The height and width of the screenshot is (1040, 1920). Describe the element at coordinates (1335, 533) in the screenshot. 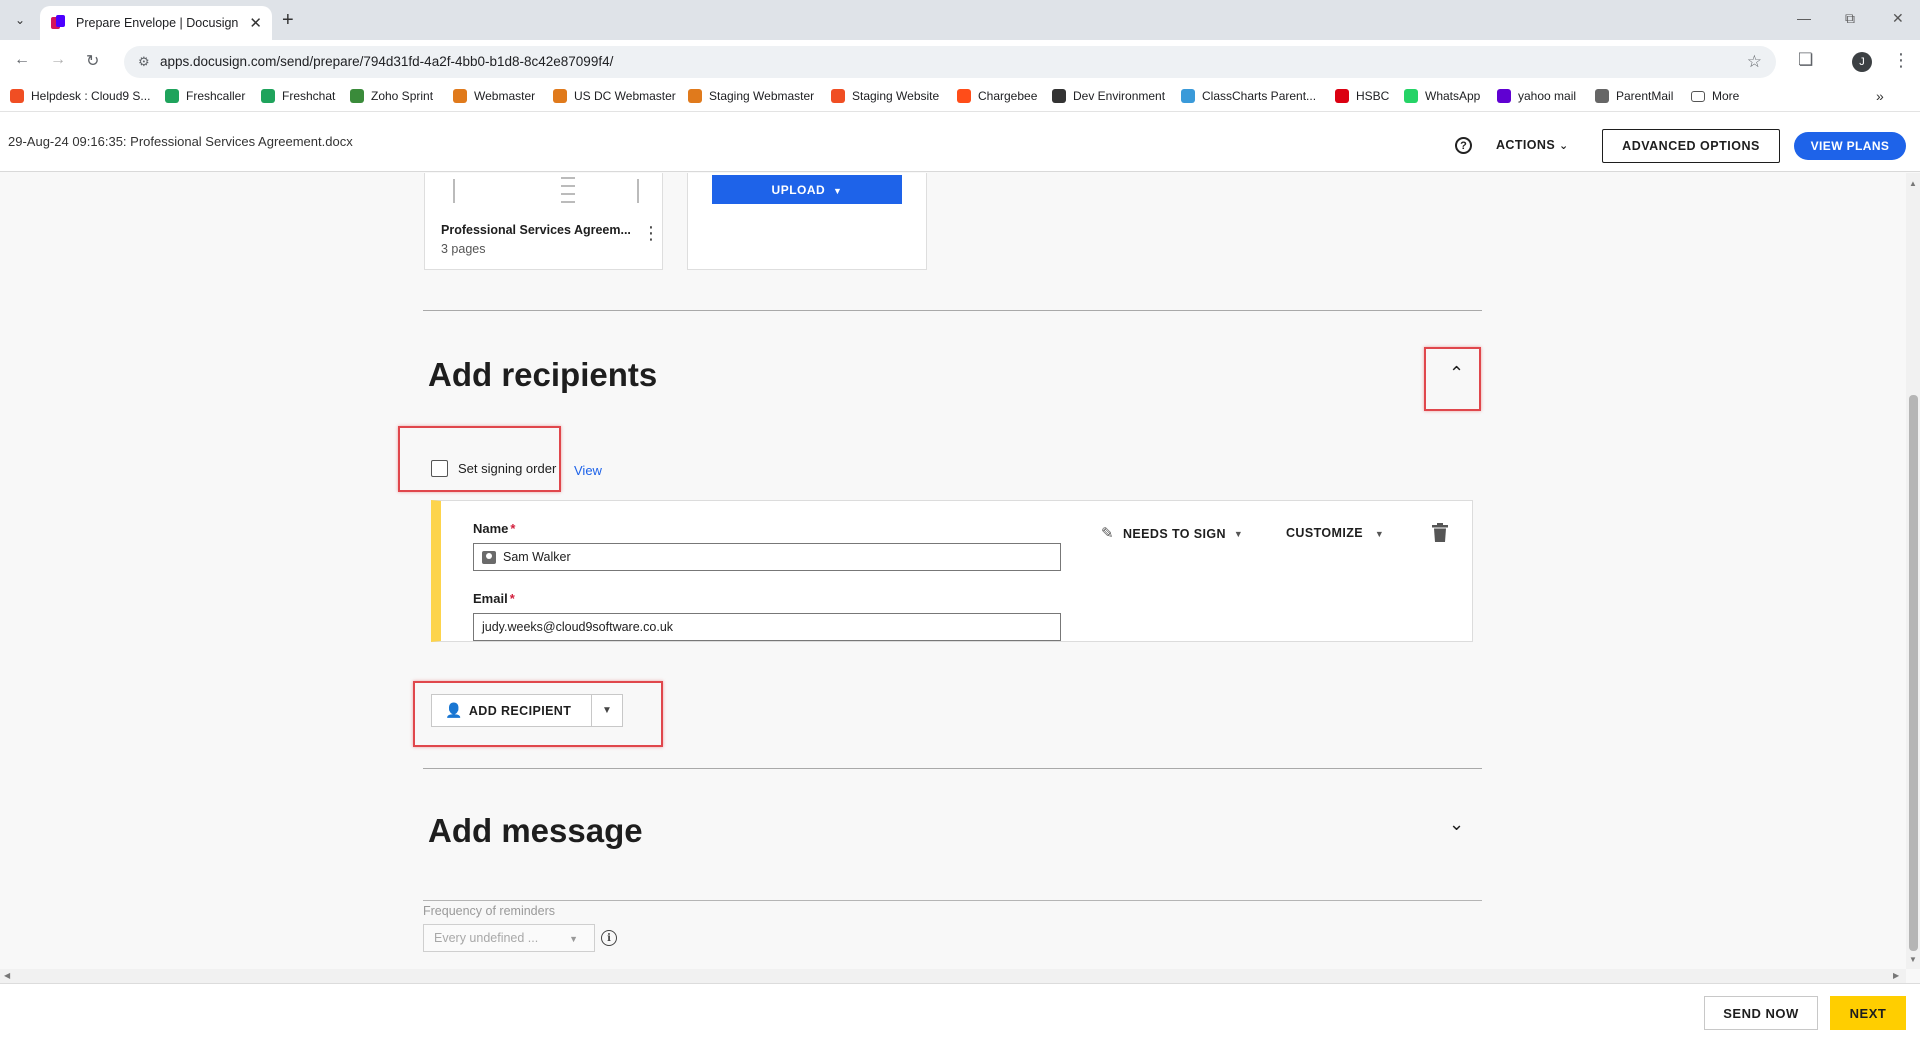

I see `customize-dropdown: CUSTOMIZE ▼` at that location.